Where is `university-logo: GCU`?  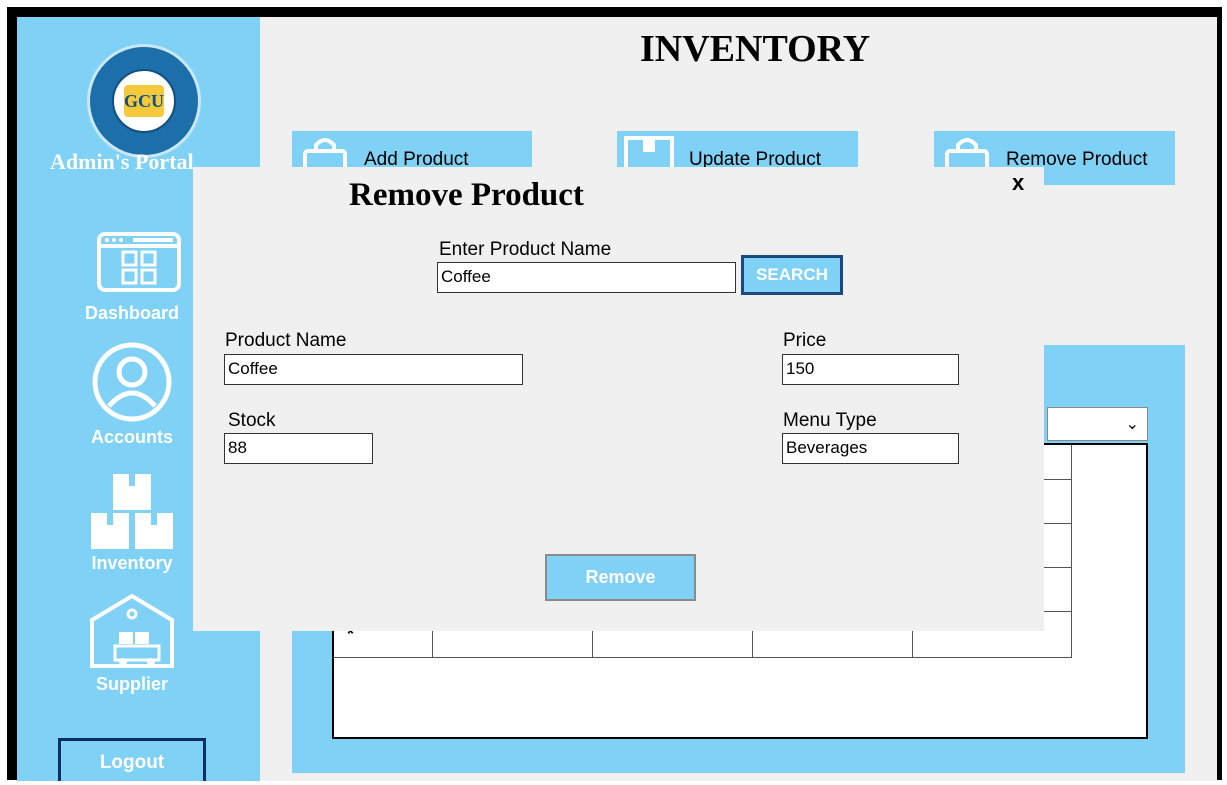
university-logo: GCU is located at coordinates (144, 101).